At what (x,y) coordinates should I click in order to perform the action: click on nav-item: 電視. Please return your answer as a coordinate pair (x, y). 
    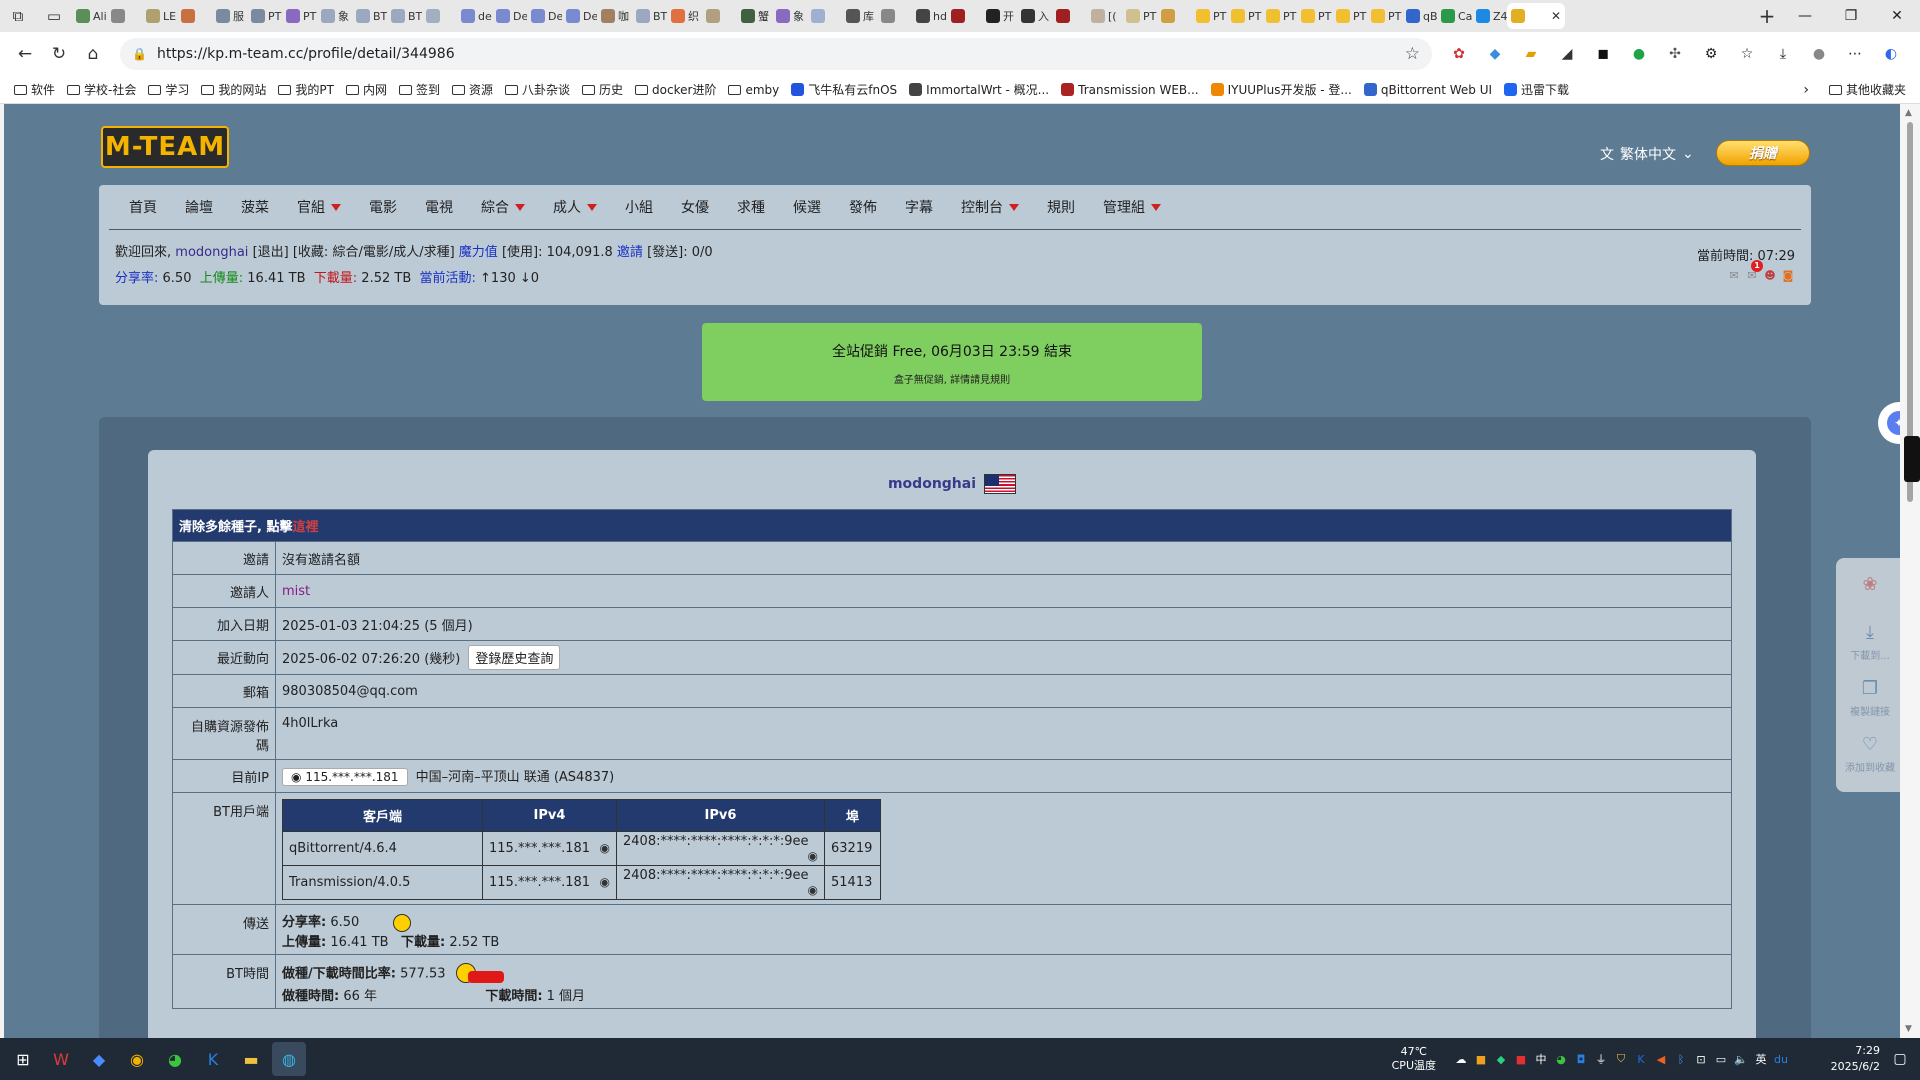
    Looking at the image, I should click on (439, 207).